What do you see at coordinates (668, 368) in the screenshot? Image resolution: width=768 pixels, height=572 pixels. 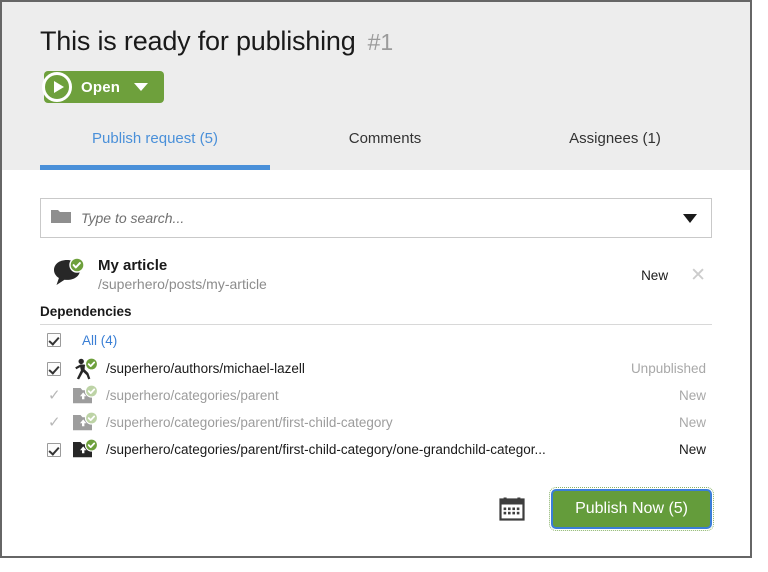 I see `dependency-status: Unpublished` at bounding box center [668, 368].